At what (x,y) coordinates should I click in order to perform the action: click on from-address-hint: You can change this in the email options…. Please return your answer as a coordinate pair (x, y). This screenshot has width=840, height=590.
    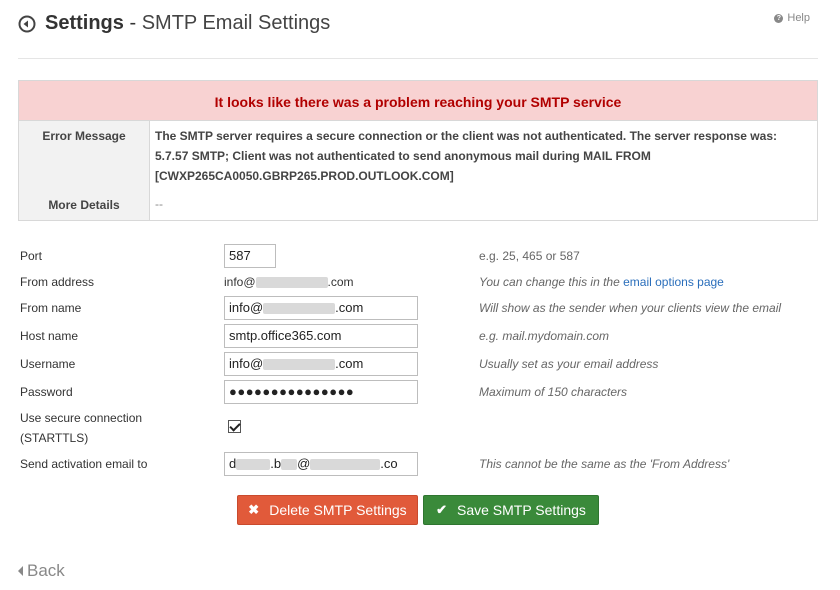
    Looking at the image, I should click on (601, 282).